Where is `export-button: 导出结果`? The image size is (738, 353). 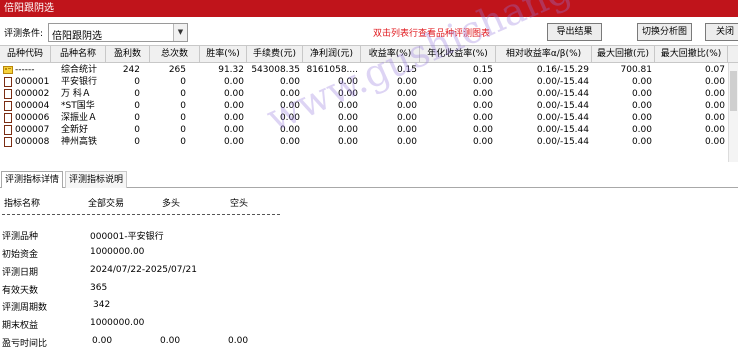 export-button: 导出结果 is located at coordinates (574, 32).